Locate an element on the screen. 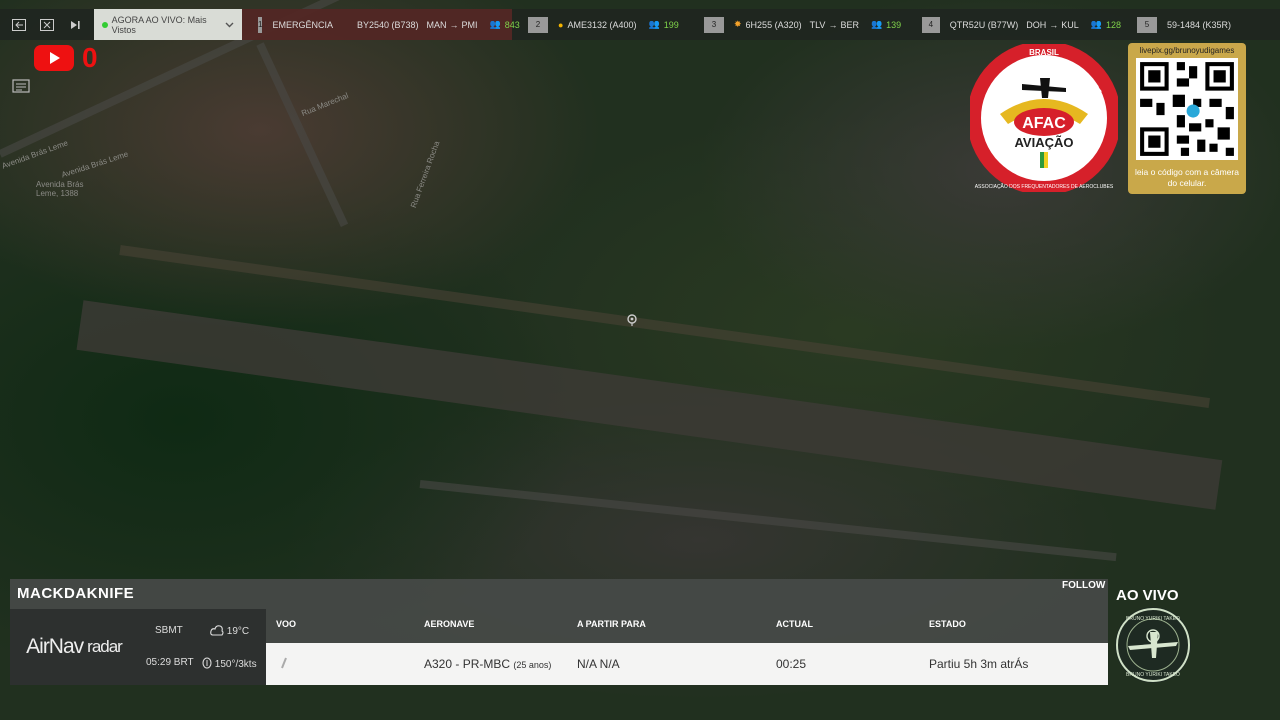 The height and width of the screenshot is (720, 1280). col-header-rota: A PARTIR PARA is located at coordinates (611, 624).